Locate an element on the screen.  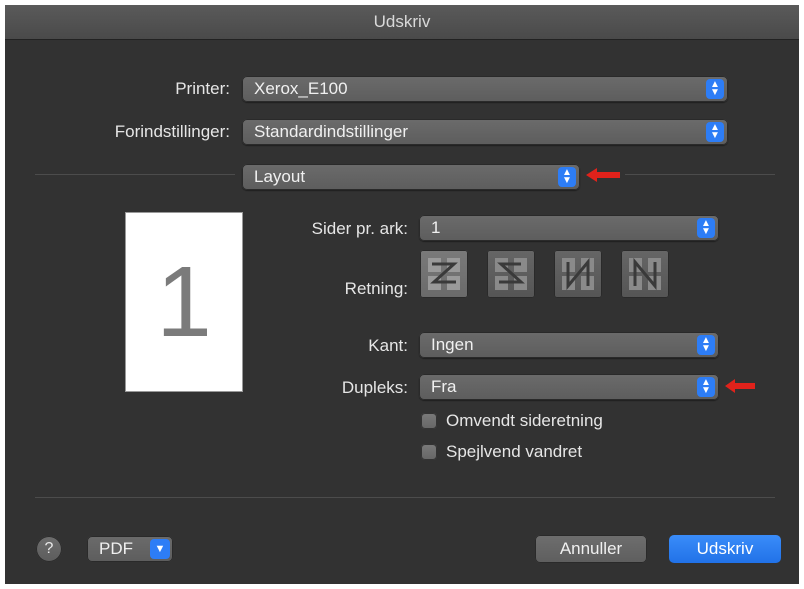
pdf-label: PDF is located at coordinates (116, 548).